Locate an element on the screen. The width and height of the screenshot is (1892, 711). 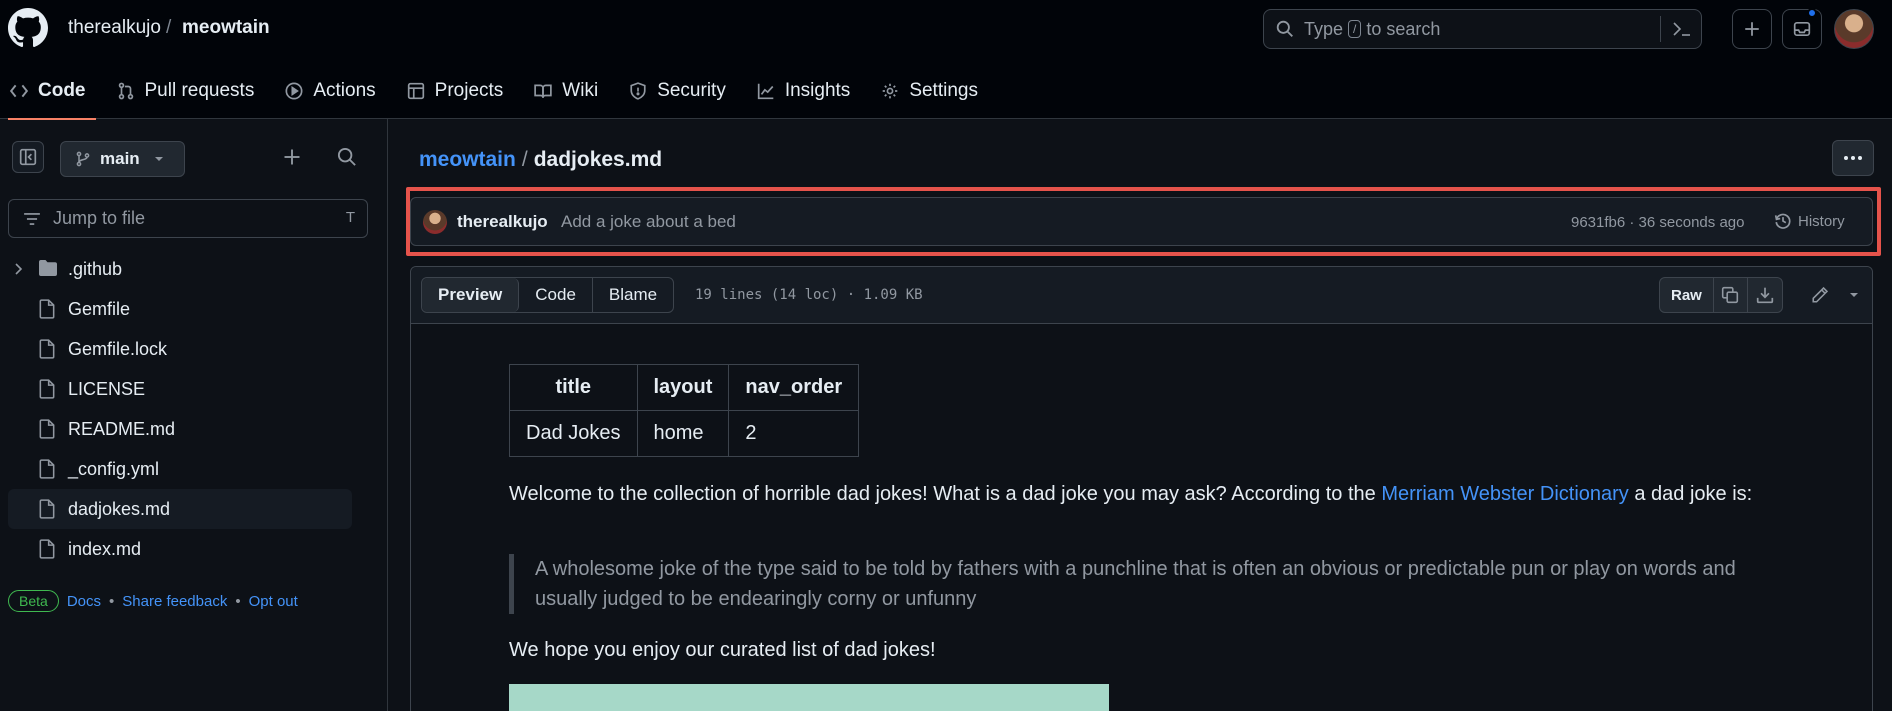
blame-tab: Blame is located at coordinates (633, 295).